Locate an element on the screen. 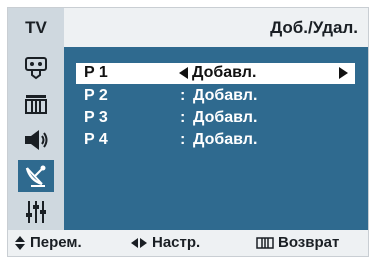  adjust-label: Настр. is located at coordinates (176, 242).